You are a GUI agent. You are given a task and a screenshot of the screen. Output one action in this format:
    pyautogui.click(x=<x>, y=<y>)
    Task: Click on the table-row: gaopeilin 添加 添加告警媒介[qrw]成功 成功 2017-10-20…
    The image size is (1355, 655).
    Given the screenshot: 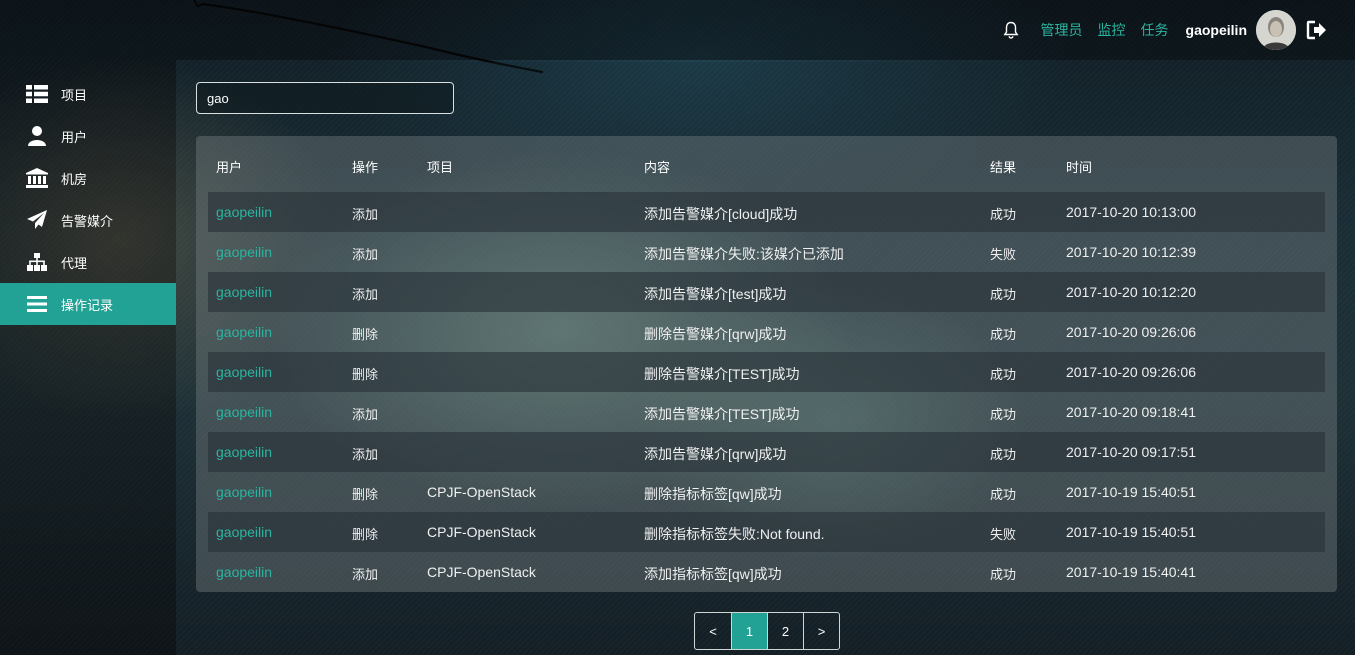 What is the action you would take?
    pyautogui.click(x=766, y=452)
    